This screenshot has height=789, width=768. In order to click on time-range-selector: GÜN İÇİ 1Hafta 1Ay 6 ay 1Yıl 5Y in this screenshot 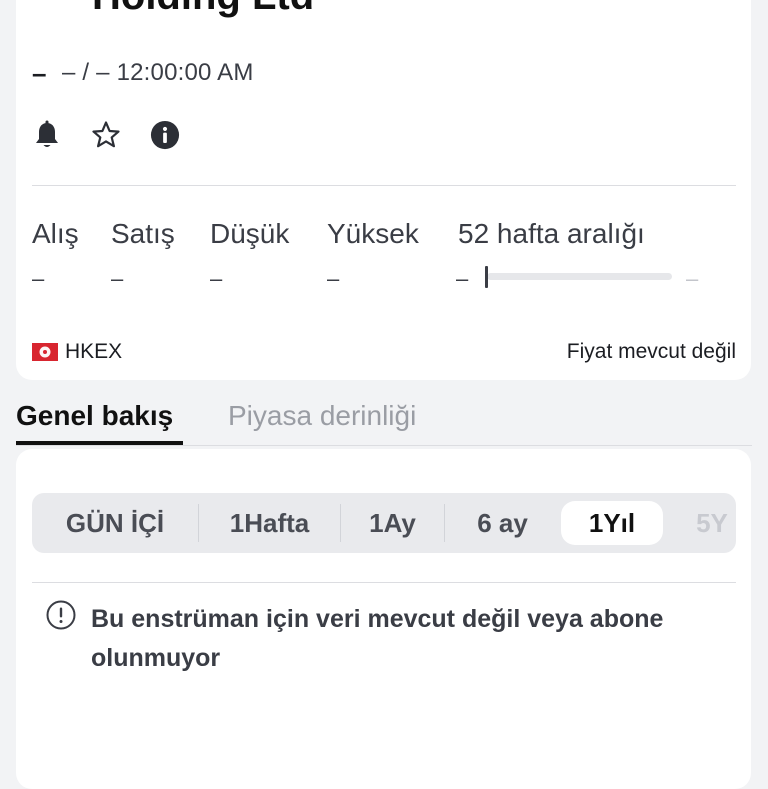, I will do `click(384, 523)`.